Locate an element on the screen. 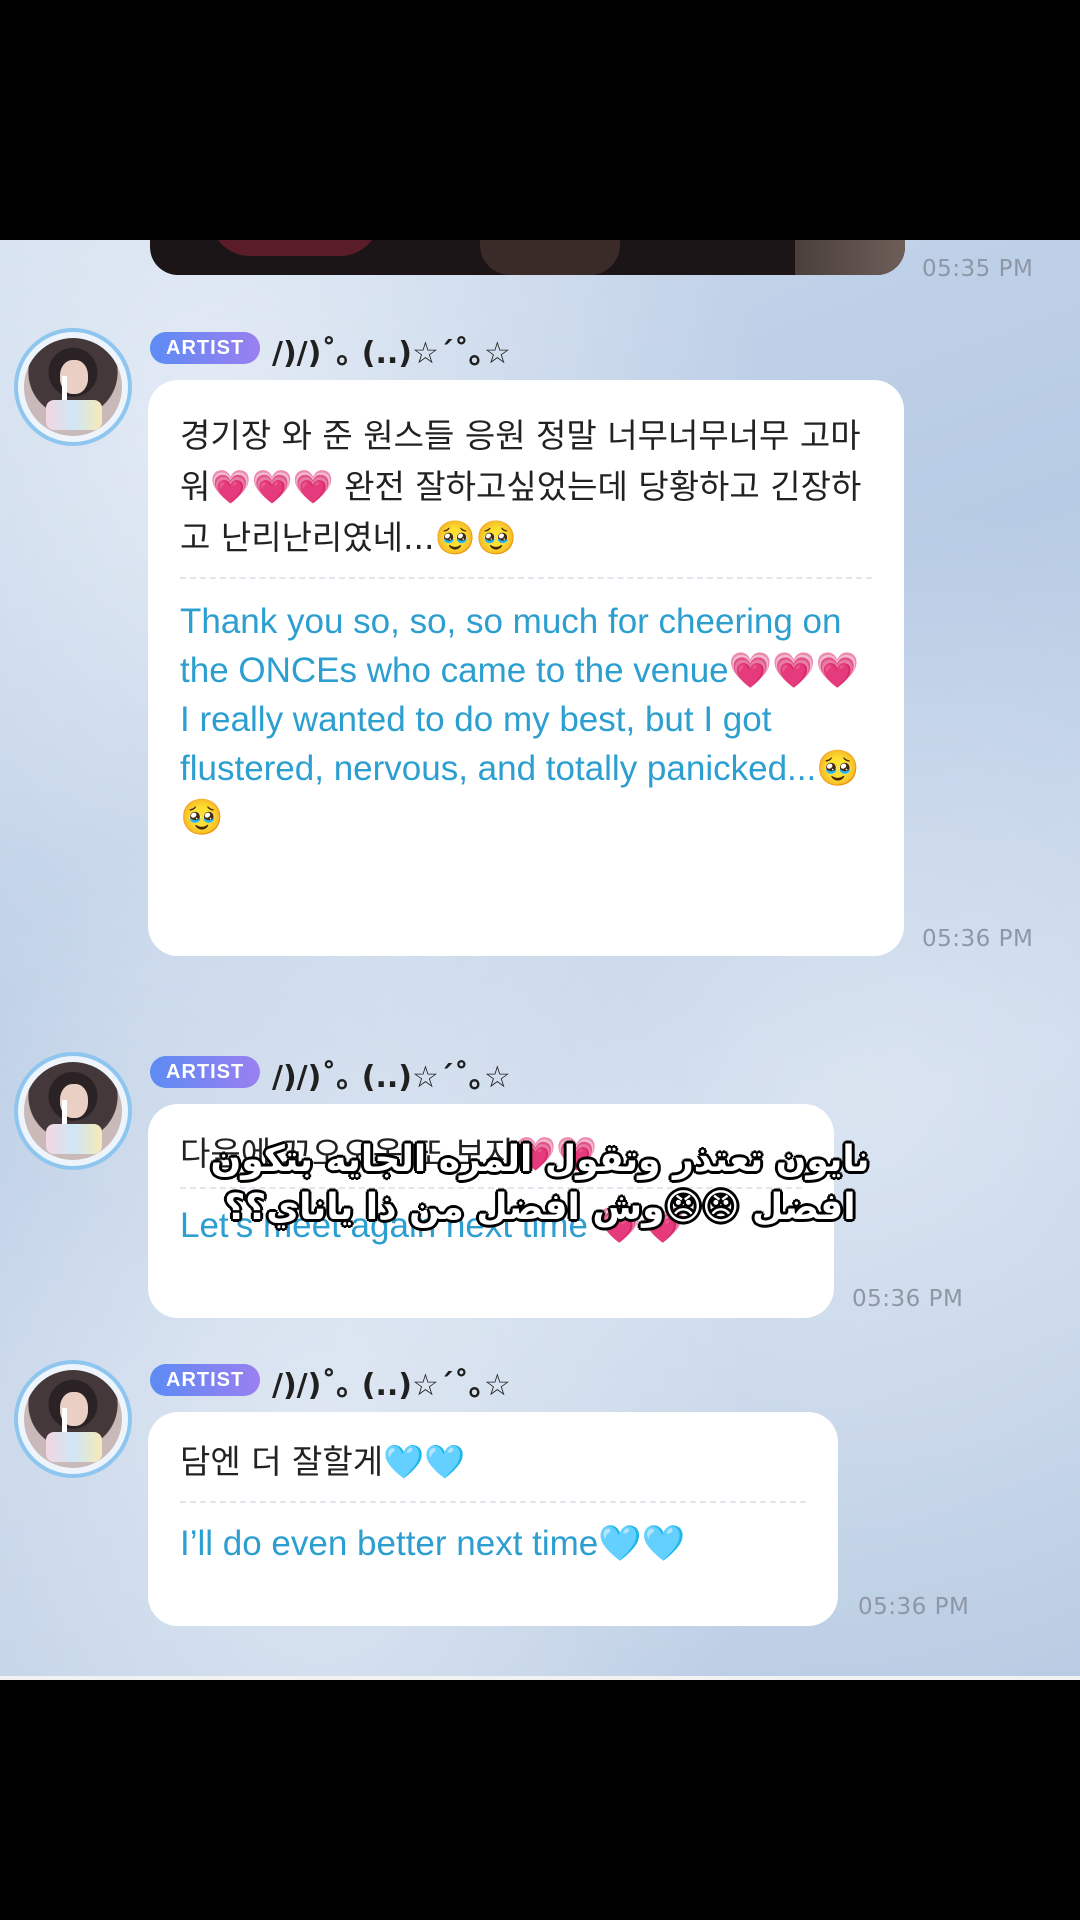  screen-bottom-edge is located at coordinates (540, 1678).